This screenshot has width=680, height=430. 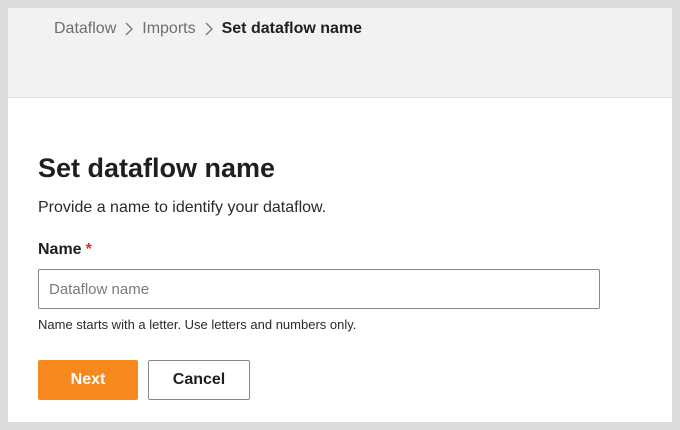 What do you see at coordinates (199, 380) in the screenshot?
I see `cancel-button: Cancel` at bounding box center [199, 380].